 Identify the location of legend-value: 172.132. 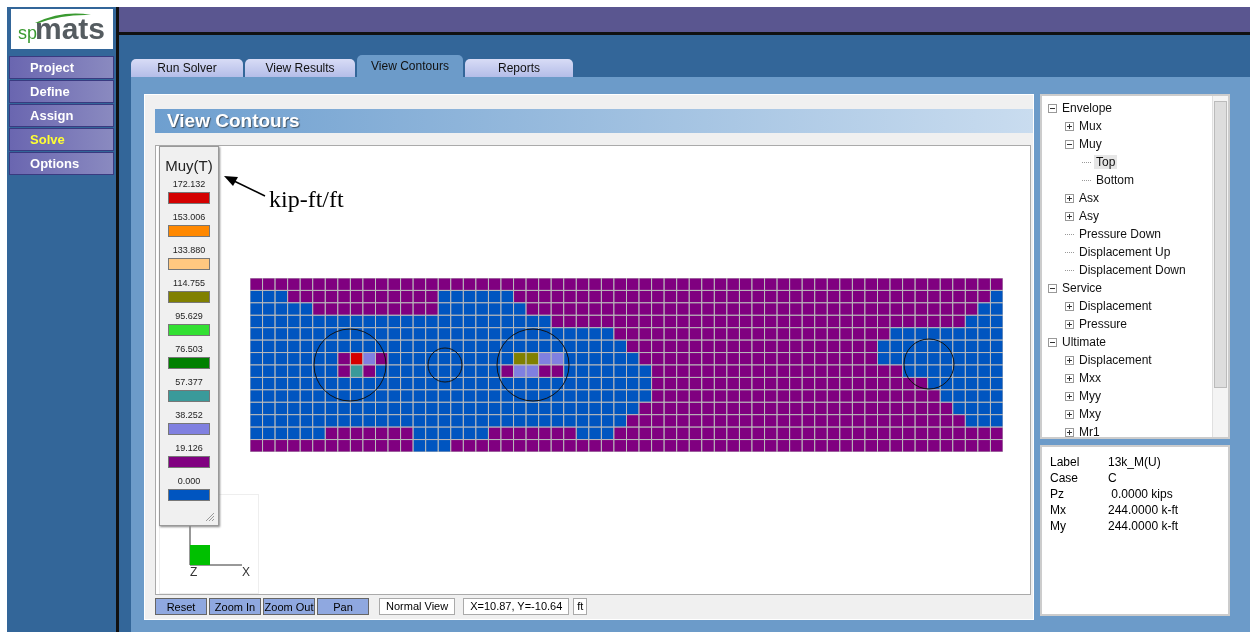
(189, 184).